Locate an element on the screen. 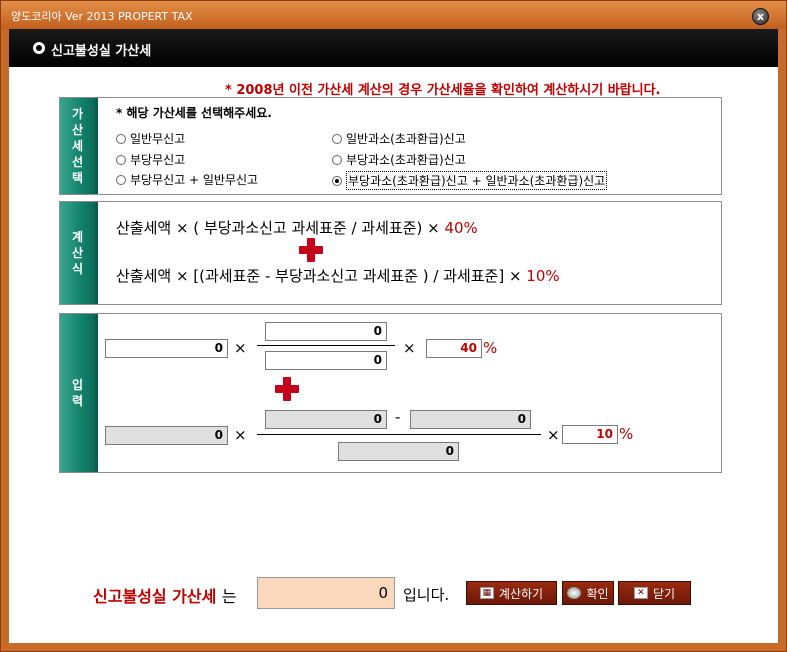 This screenshot has width=787, height=652. formula-tab: 계산식 is located at coordinates (79, 253).